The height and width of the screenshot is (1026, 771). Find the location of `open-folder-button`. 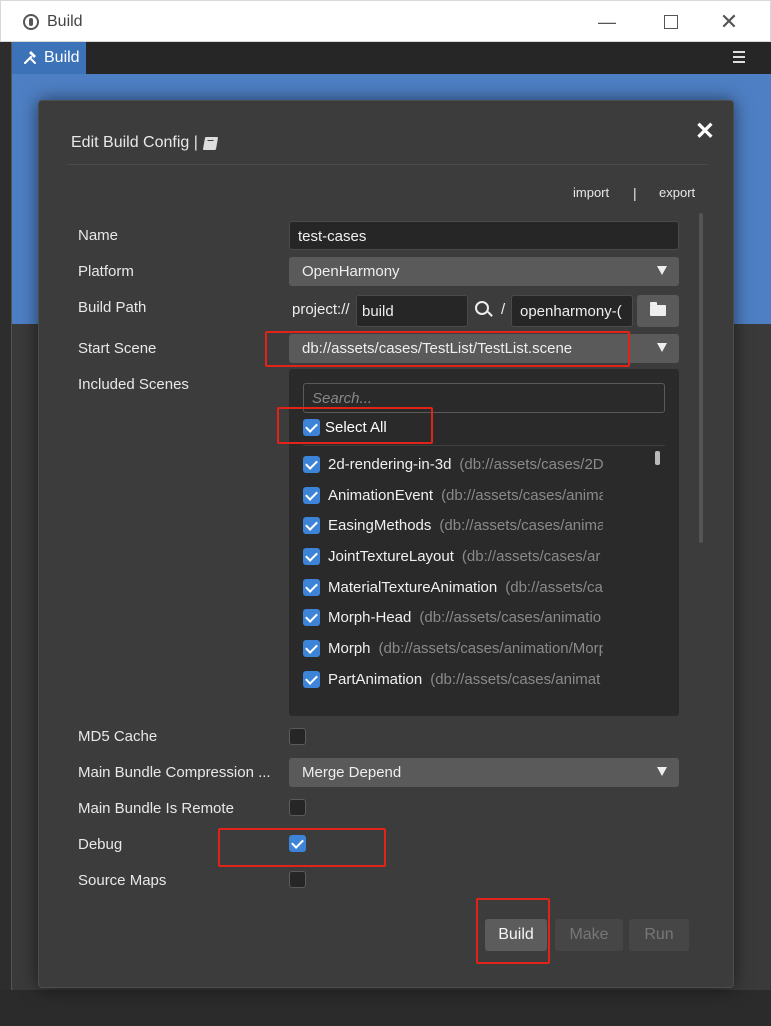

open-folder-button is located at coordinates (658, 311).